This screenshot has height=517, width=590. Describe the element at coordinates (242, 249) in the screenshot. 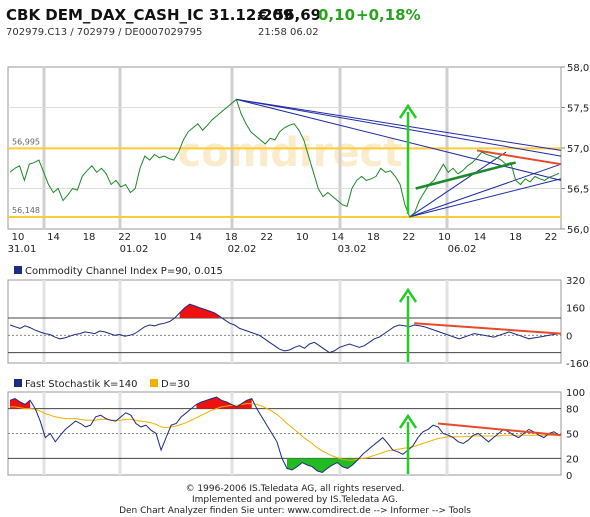

I see `date-label: 02.02` at that location.